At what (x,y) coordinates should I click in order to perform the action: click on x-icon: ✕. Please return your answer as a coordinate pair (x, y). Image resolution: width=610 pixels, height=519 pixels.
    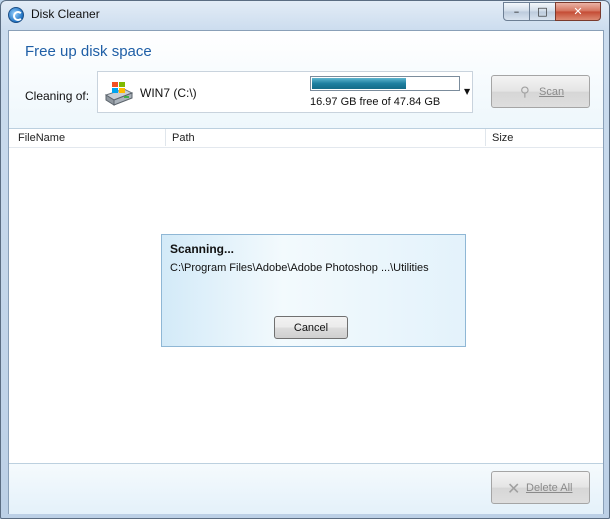
    Looking at the image, I should click on (514, 488).